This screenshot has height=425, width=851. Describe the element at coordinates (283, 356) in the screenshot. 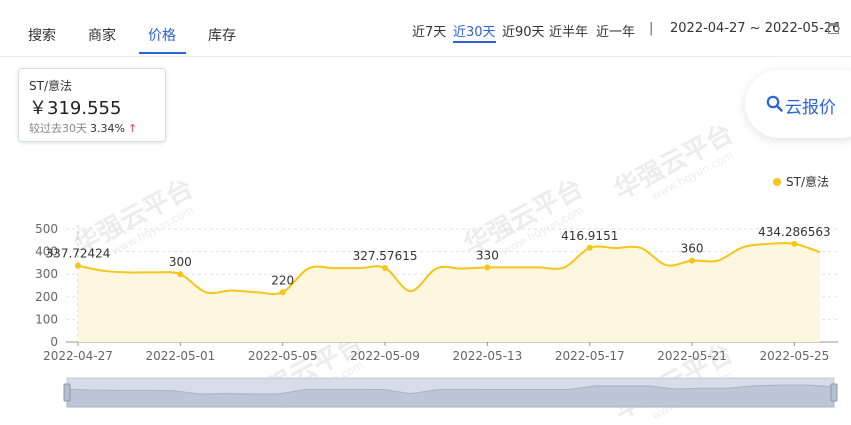

I see `x-tick-label: 2022-05-05` at that location.